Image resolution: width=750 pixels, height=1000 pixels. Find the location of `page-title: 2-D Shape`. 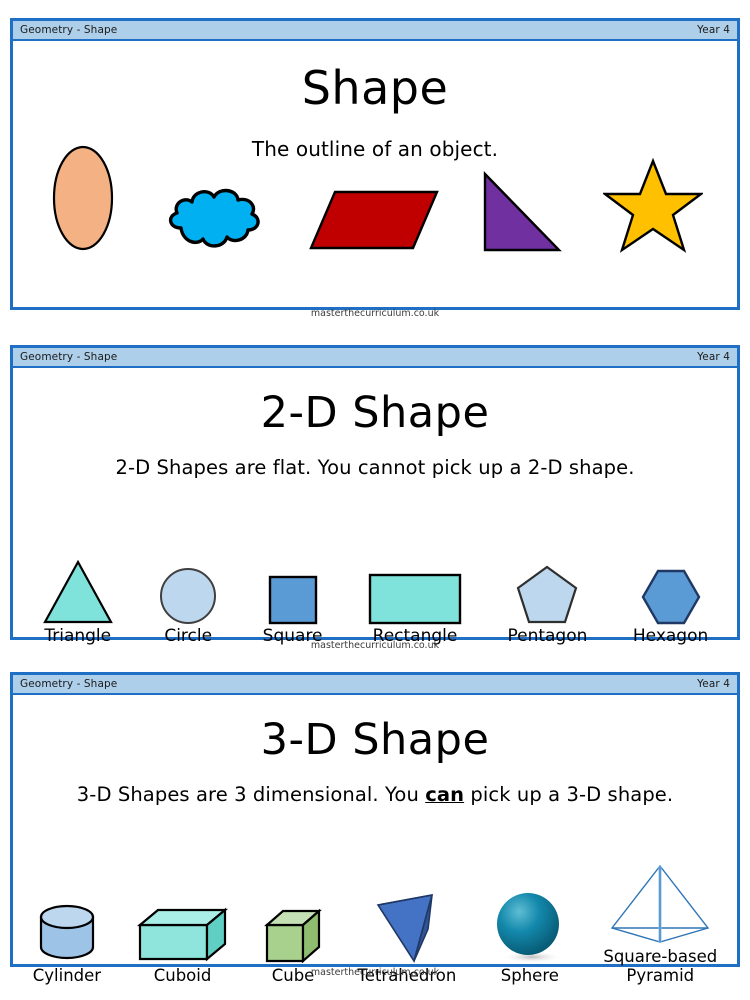

page-title: 2-D Shape is located at coordinates (375, 413).